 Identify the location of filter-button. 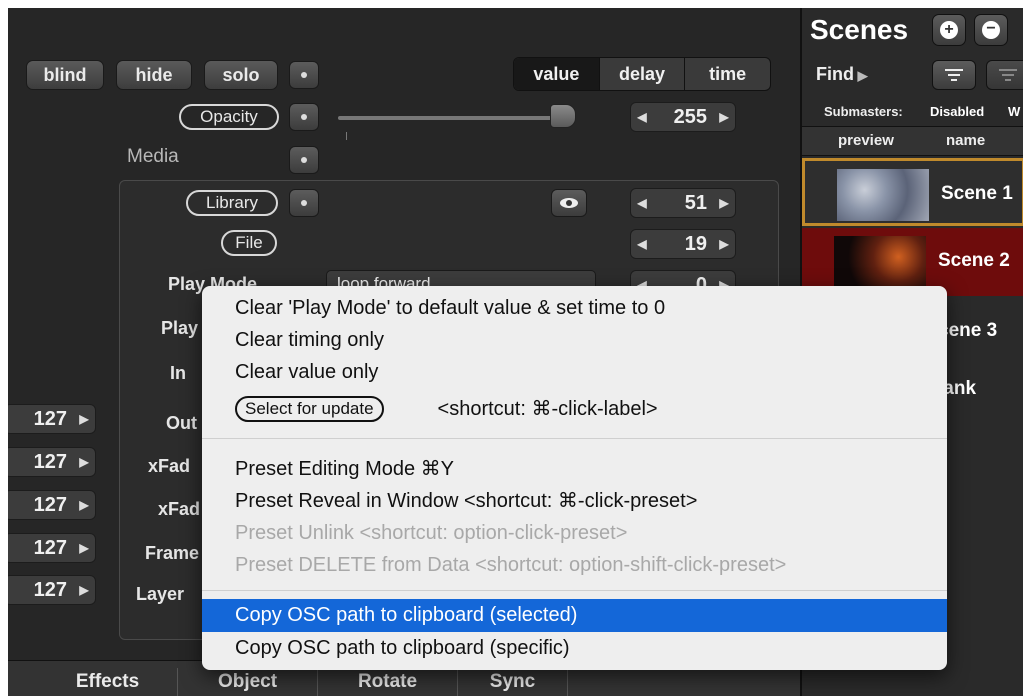
(954, 75).